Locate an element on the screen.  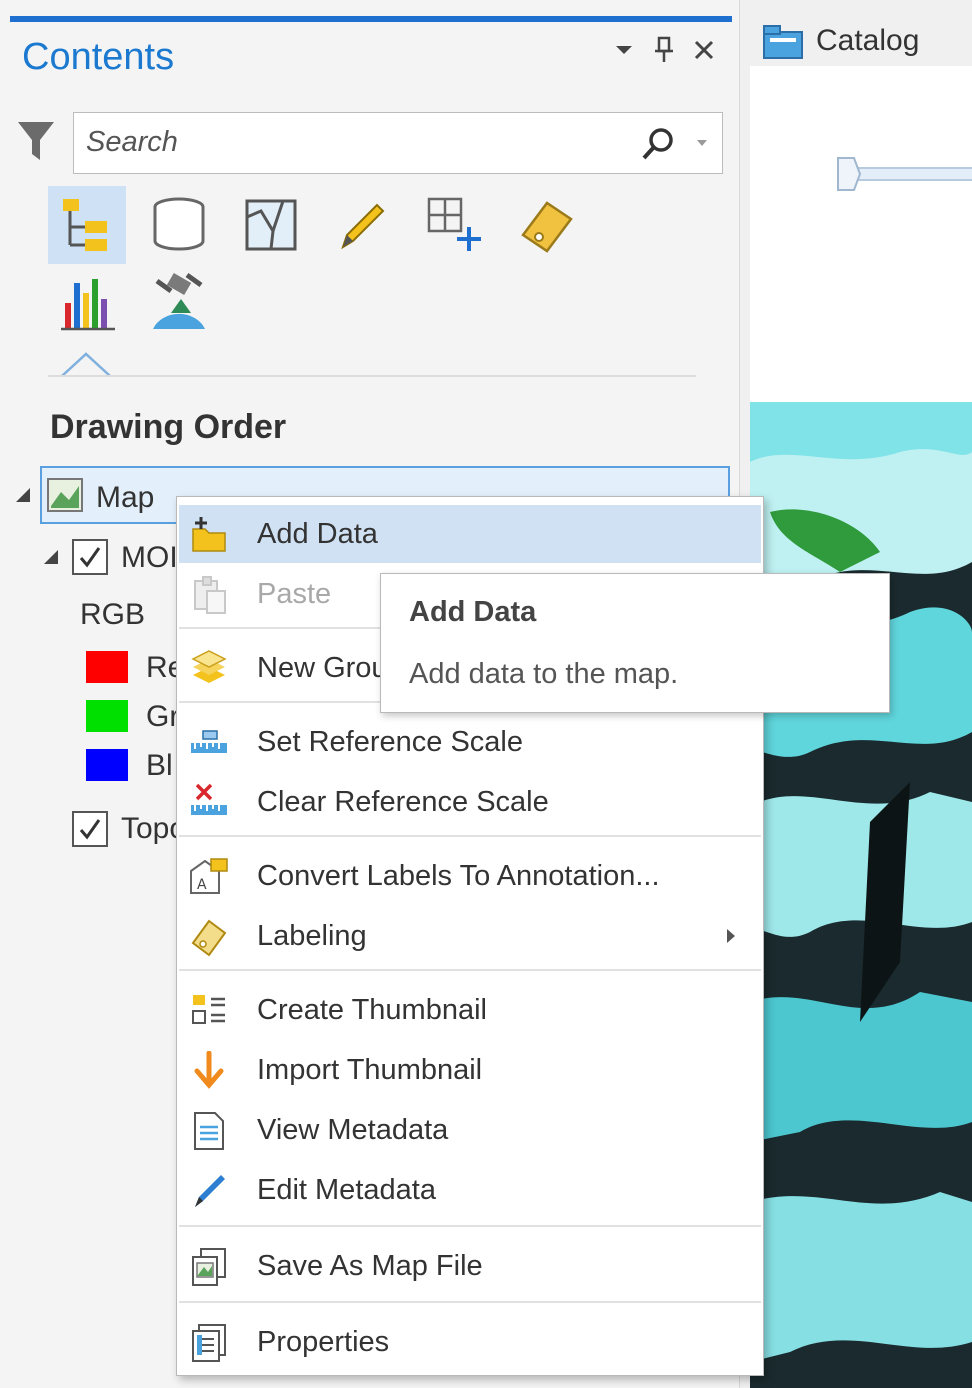
menu-item-labeling: Labeling is located at coordinates (470, 936).